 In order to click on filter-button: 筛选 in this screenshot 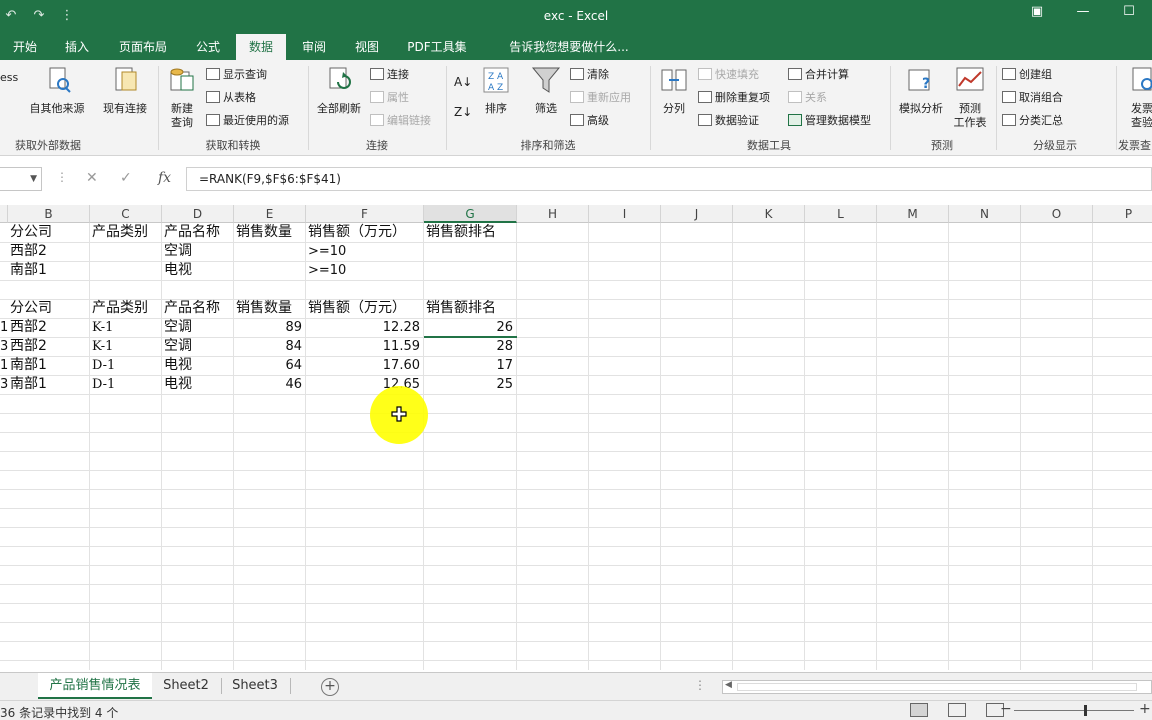, I will do `click(546, 91)`.